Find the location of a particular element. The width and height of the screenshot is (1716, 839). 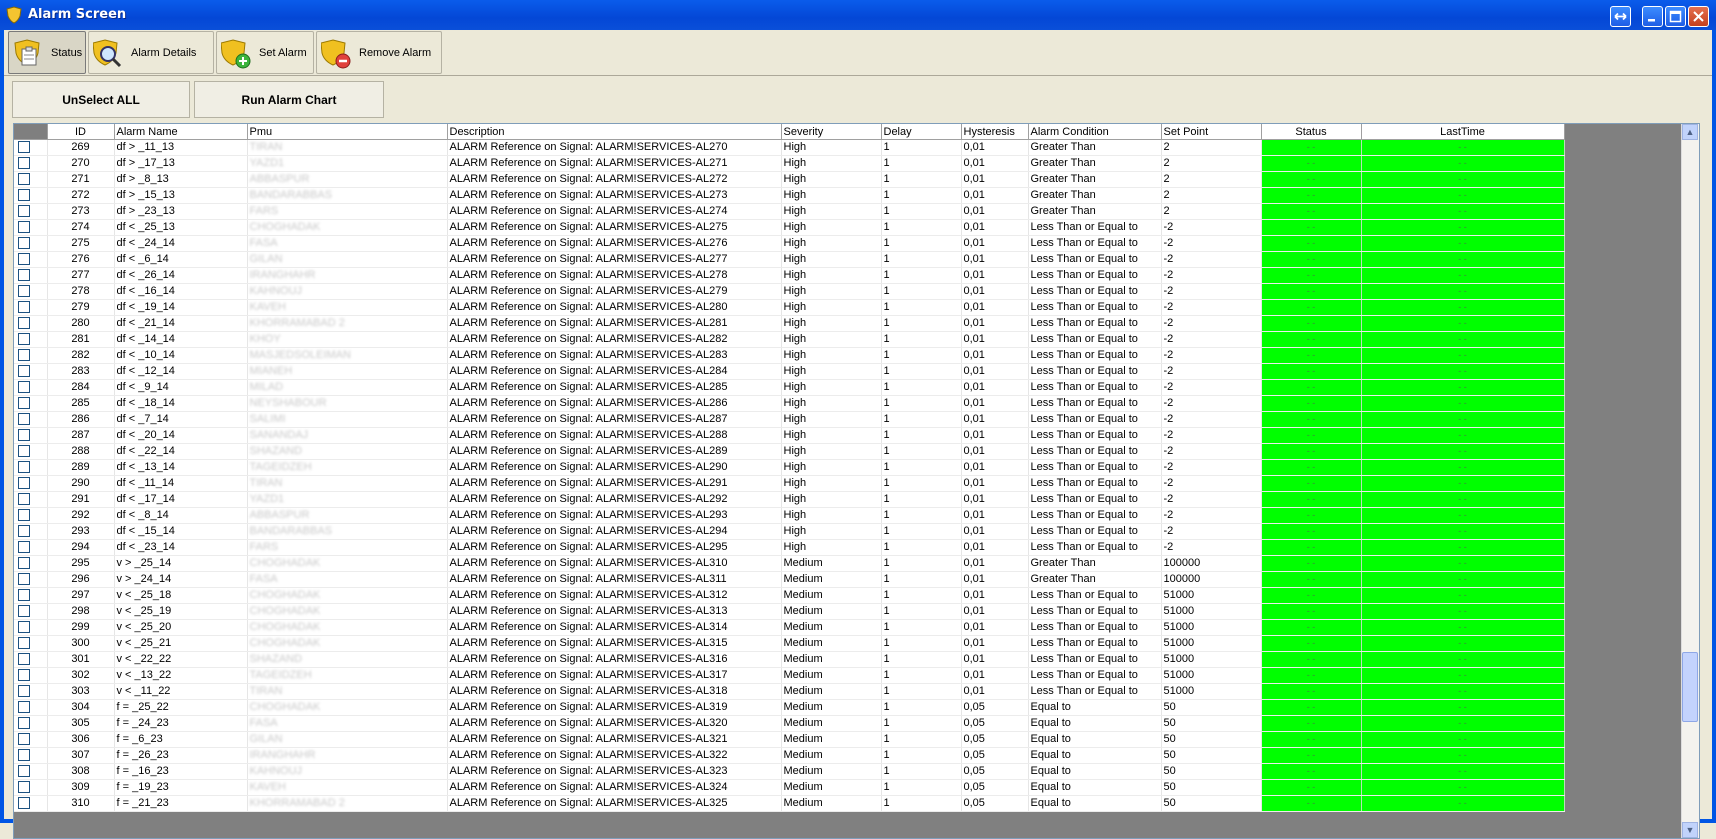

unselect-all-button: UnSelect ALL is located at coordinates (101, 99).